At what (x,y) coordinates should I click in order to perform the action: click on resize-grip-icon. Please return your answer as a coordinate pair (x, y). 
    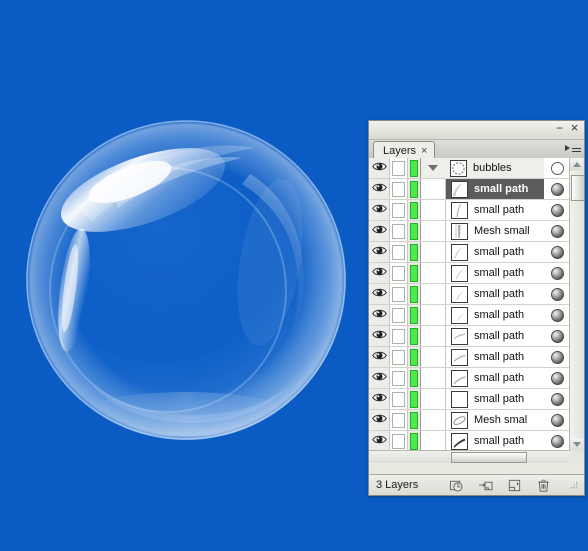
    Looking at the image, I should click on (573, 485).